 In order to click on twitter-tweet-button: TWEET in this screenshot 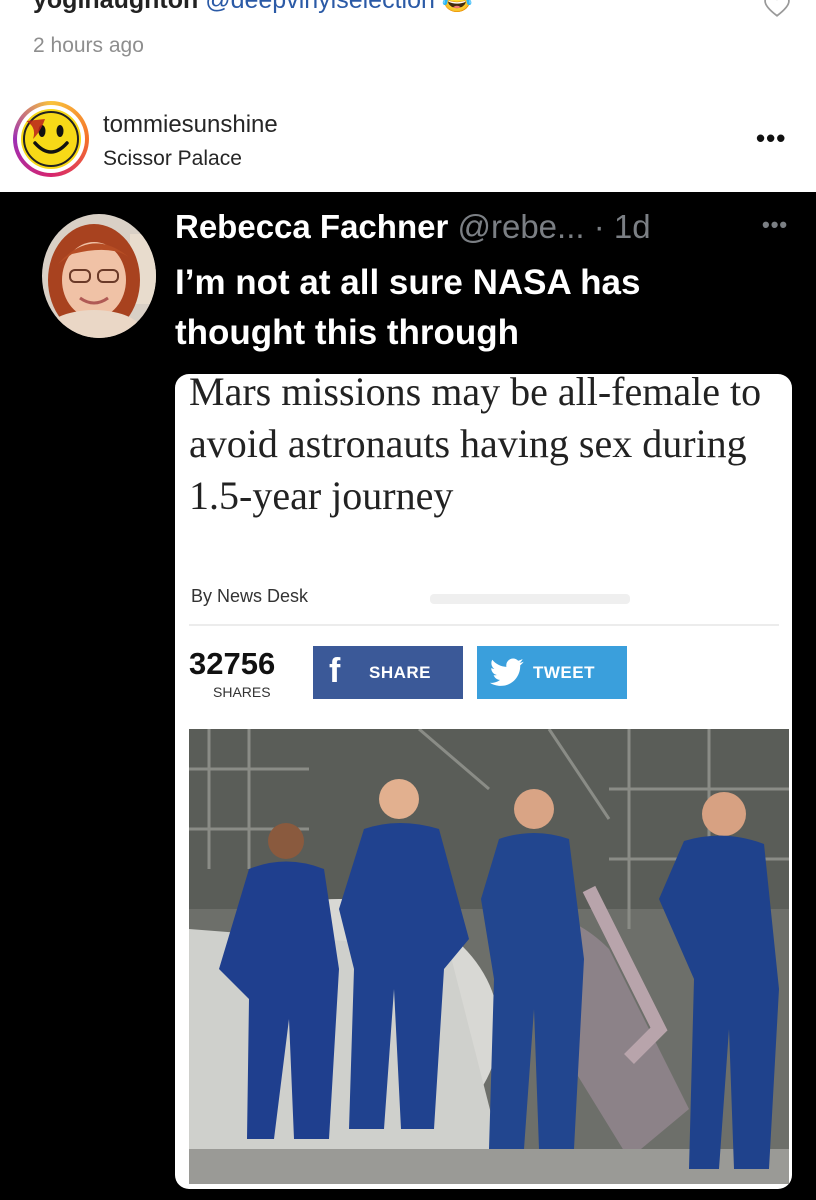, I will do `click(552, 672)`.